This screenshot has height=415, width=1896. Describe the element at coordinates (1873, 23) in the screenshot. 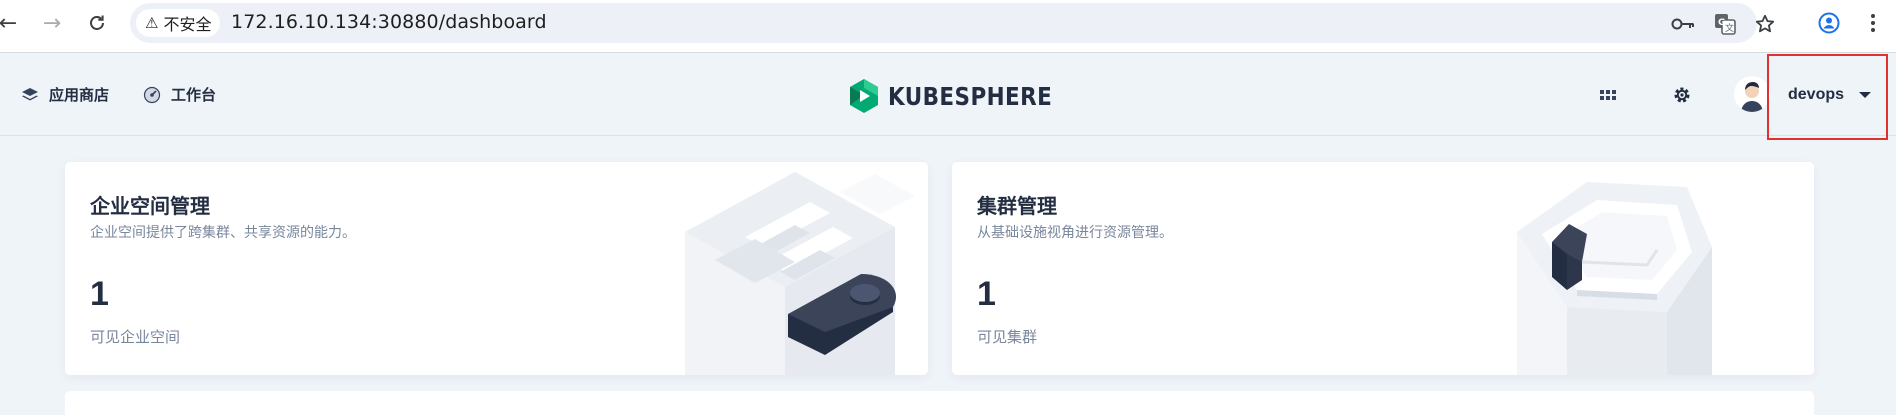

I see `browser-menu-icon` at that location.